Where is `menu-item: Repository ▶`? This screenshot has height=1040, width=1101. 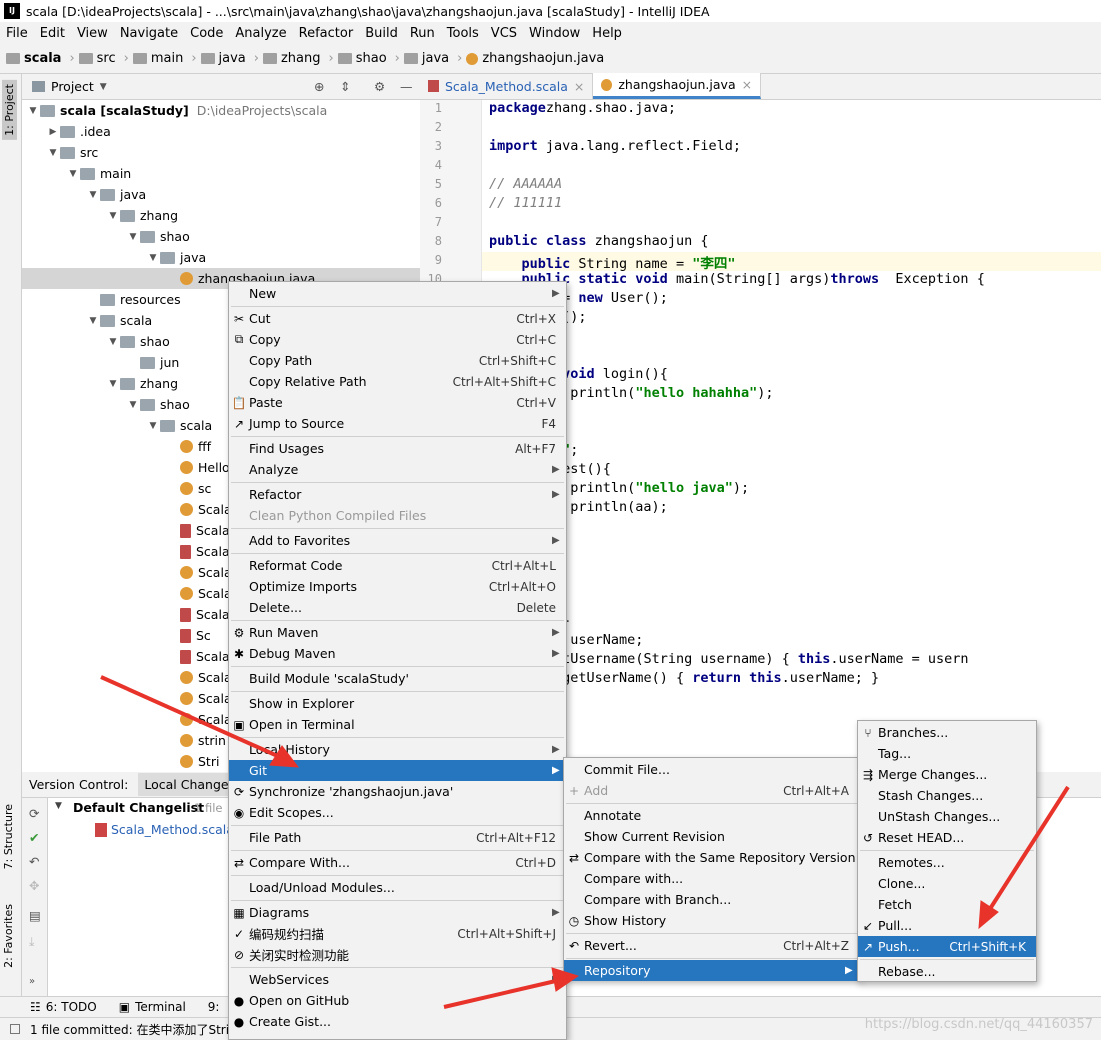 menu-item: Repository ▶ is located at coordinates (711, 970).